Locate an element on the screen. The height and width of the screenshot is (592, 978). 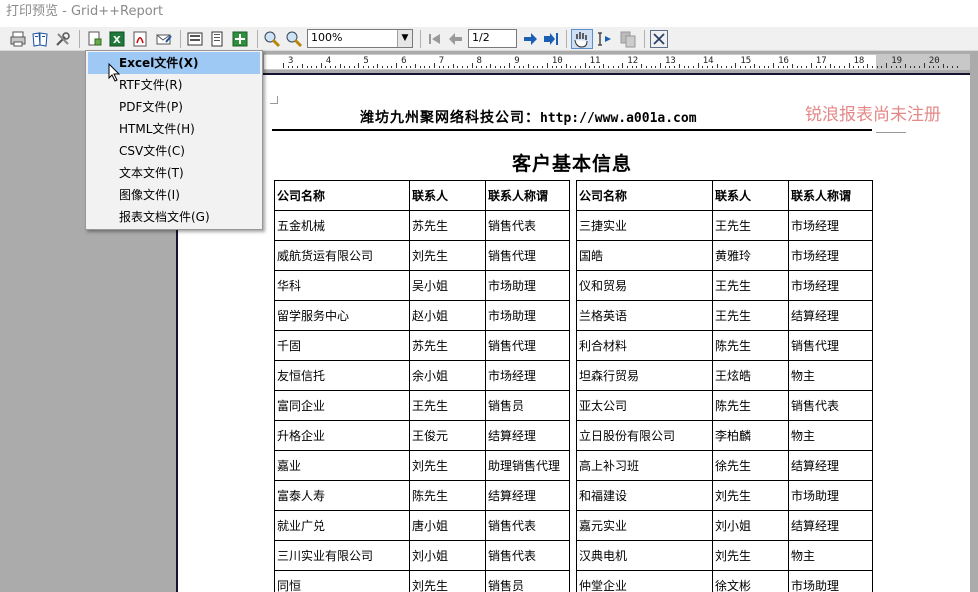
cell-contact: 苏先生 is located at coordinates (447, 345).